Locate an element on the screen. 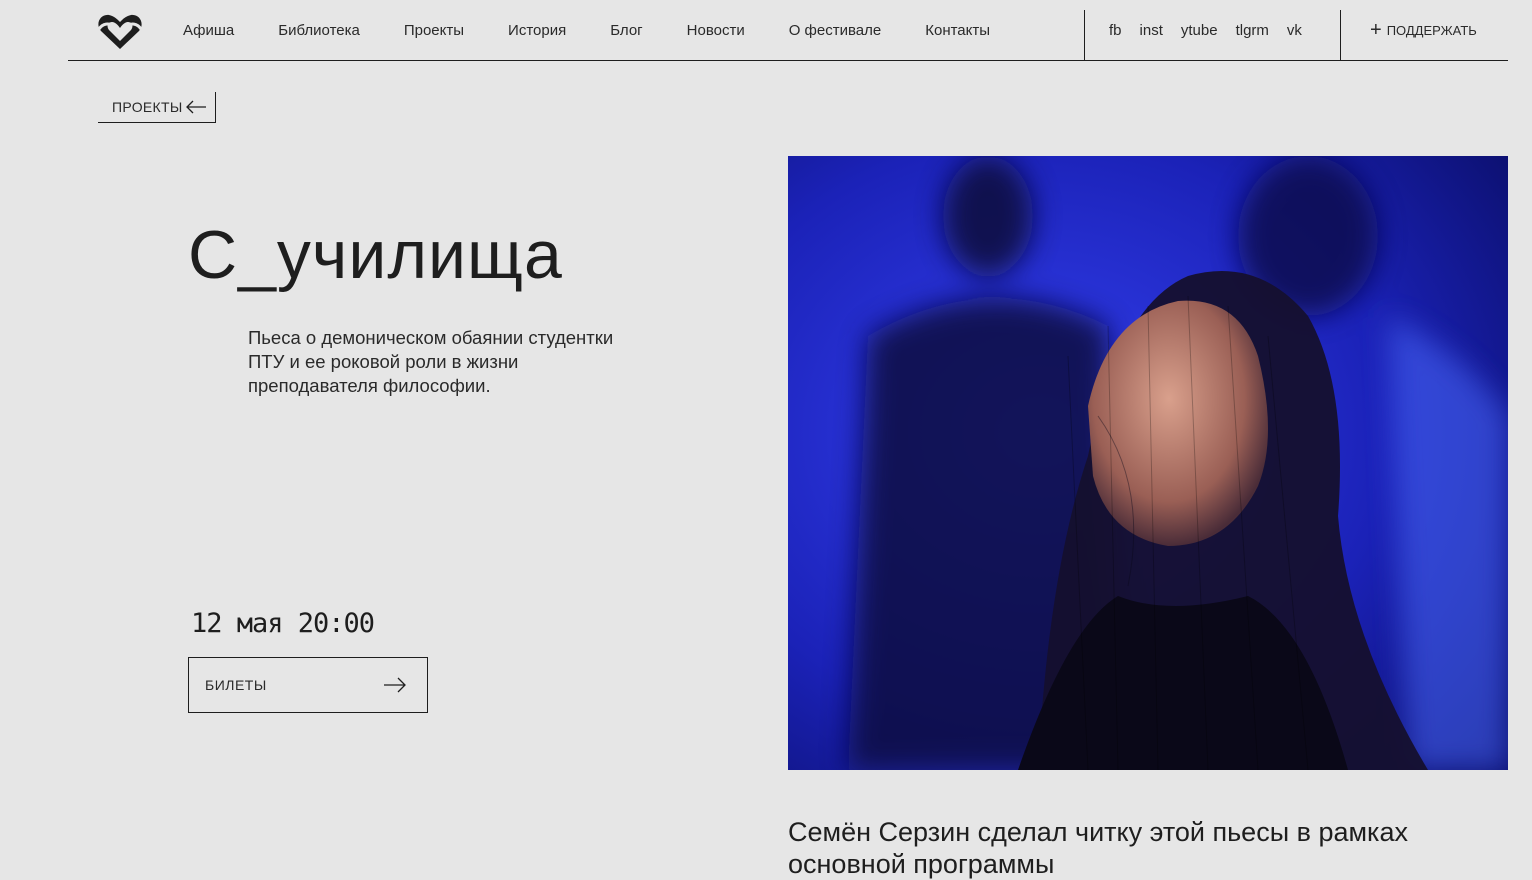  nav-item-library: Библиотека is located at coordinates (319, 30).